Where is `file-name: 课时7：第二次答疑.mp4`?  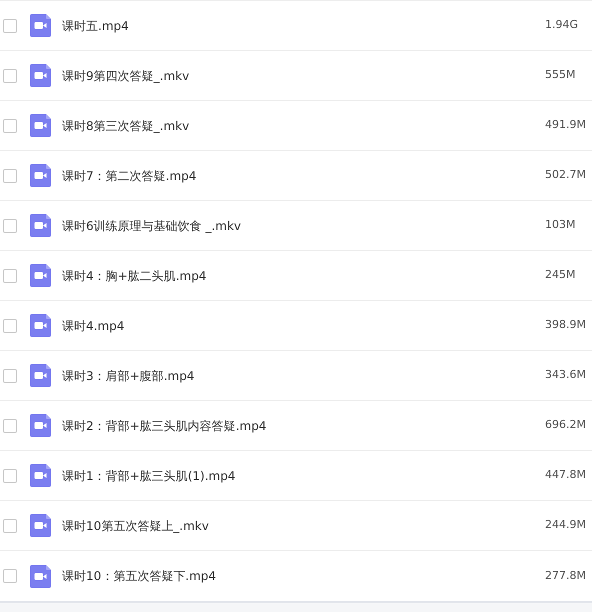
file-name: 课时7：第二次答疑.mp4 is located at coordinates (129, 175).